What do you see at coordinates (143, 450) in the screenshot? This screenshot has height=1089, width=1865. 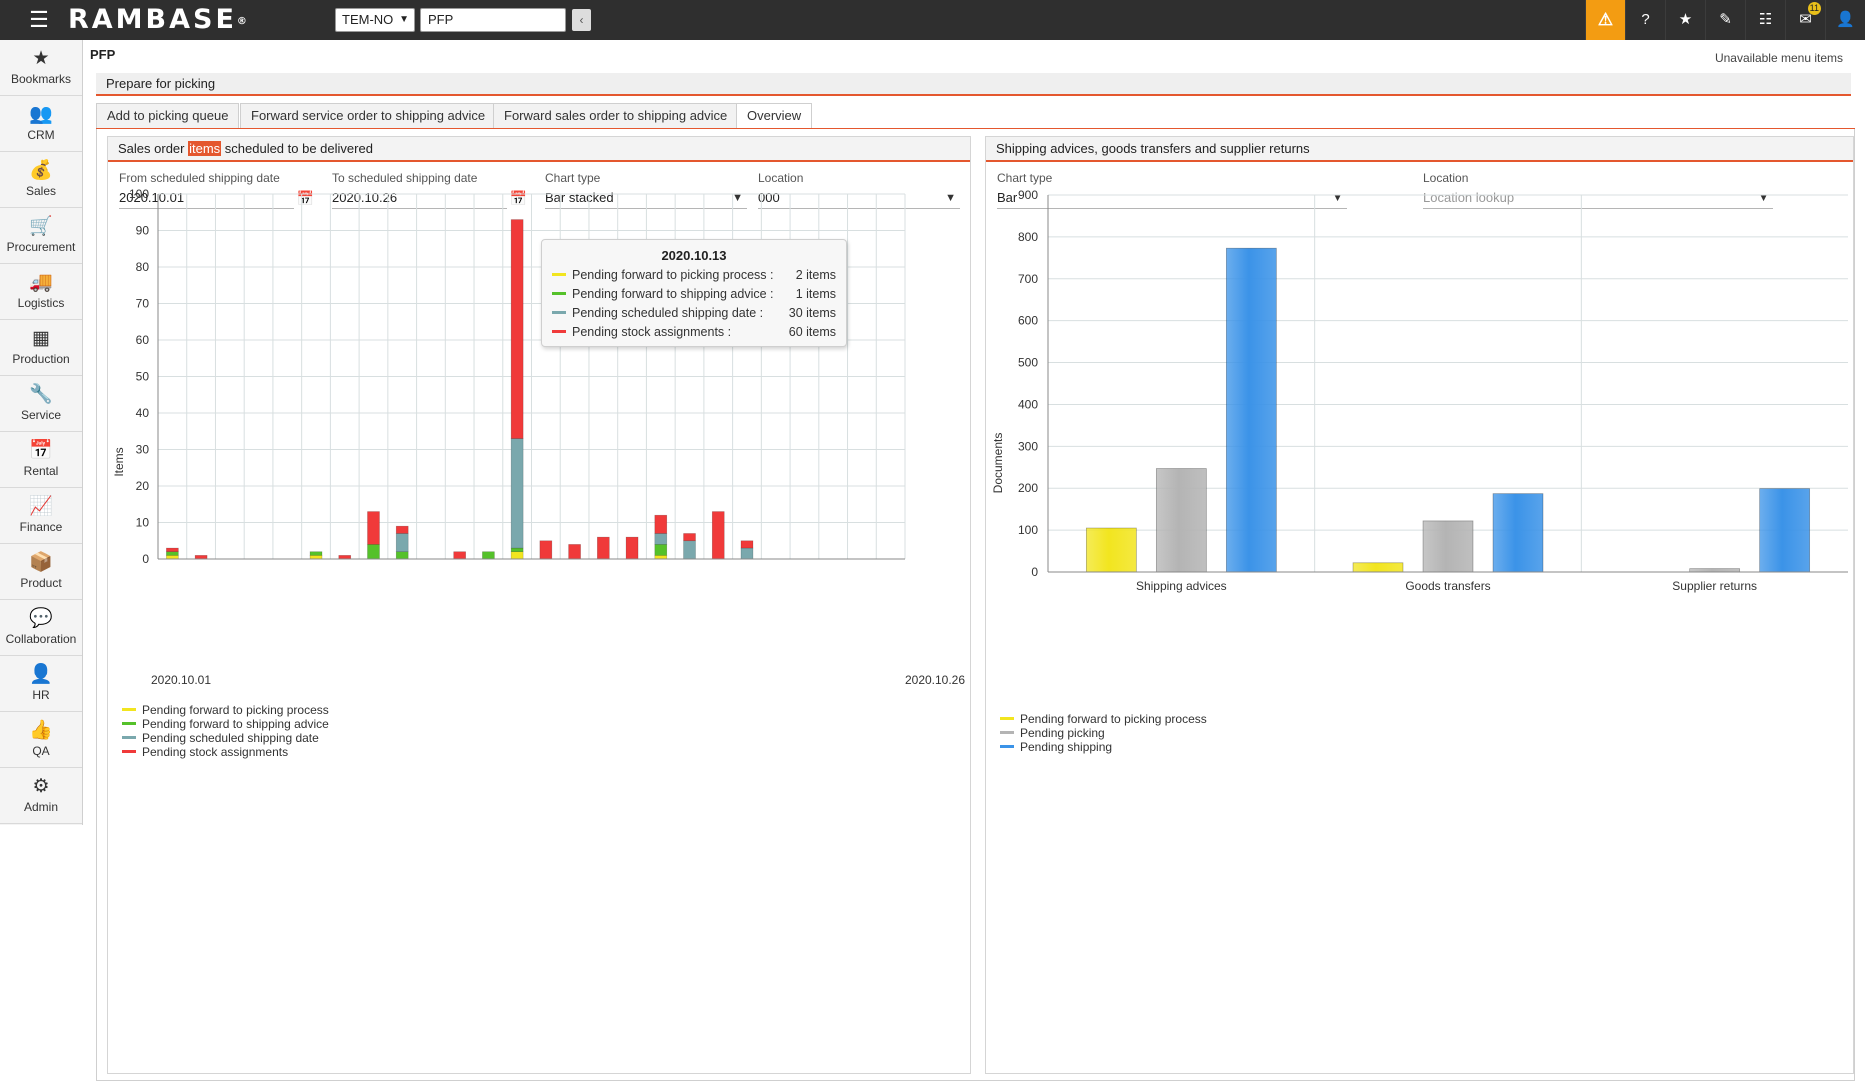 I see `y-tick-label: 30` at bounding box center [143, 450].